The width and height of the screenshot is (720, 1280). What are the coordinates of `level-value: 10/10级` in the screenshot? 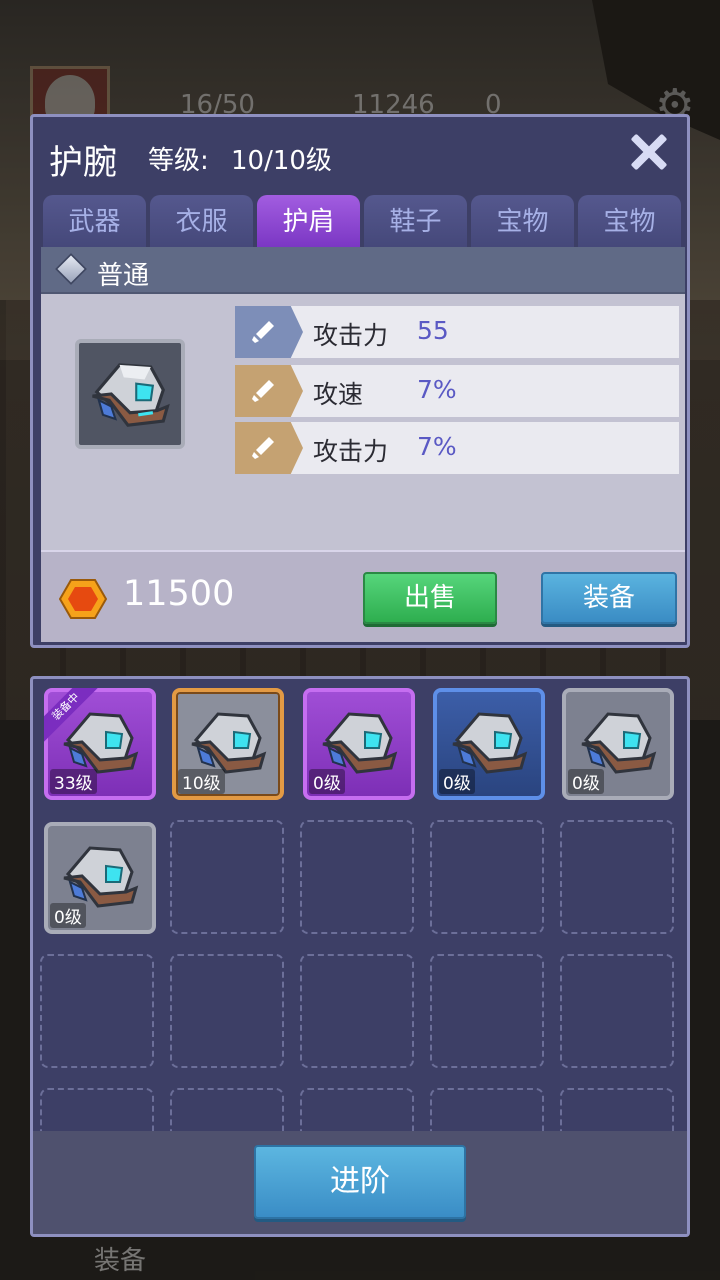 It's located at (281, 161).